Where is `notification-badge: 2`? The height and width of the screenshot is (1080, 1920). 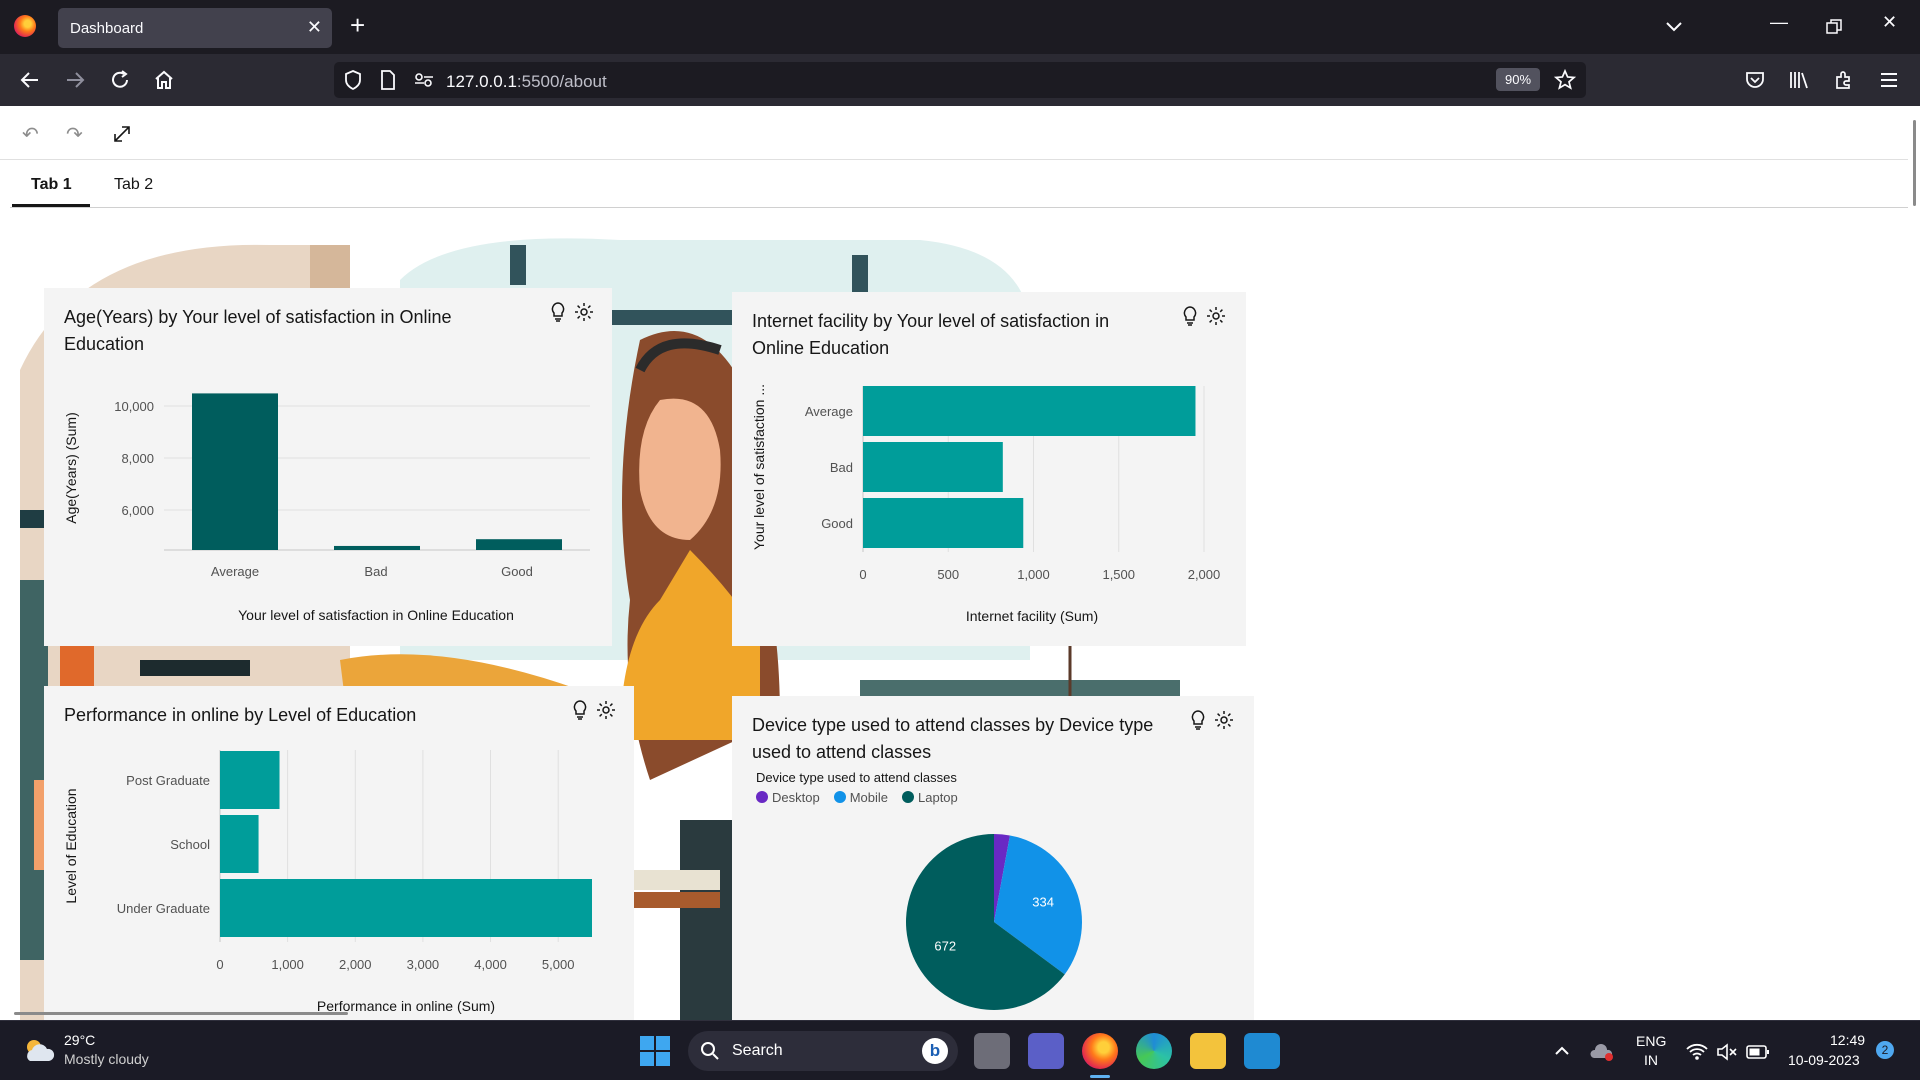 notification-badge: 2 is located at coordinates (1885, 1050).